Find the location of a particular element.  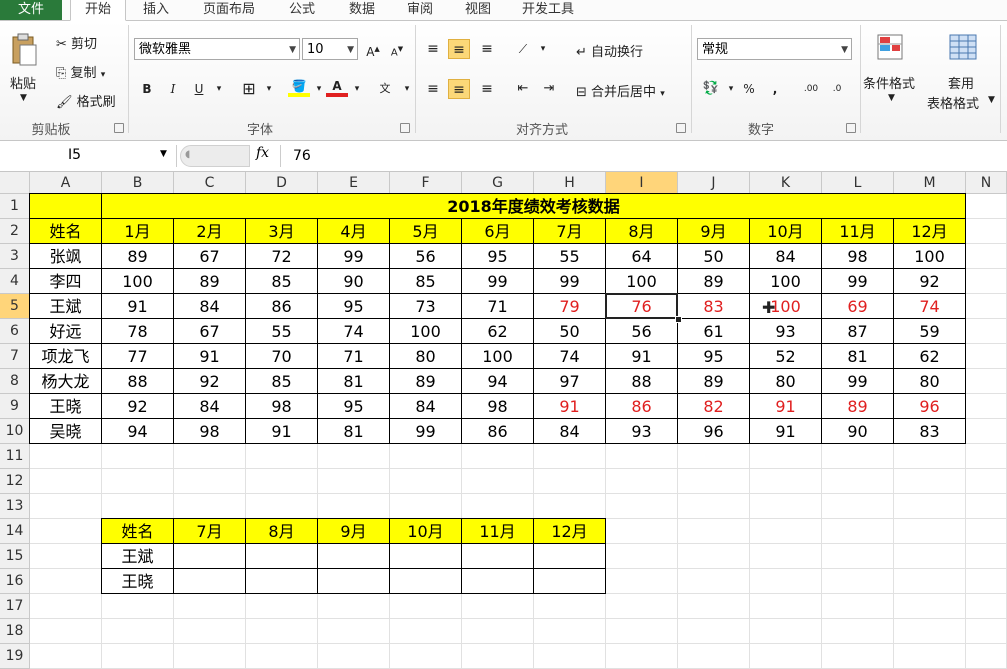

increase-indent-icon: ⇥ is located at coordinates (549, 89).